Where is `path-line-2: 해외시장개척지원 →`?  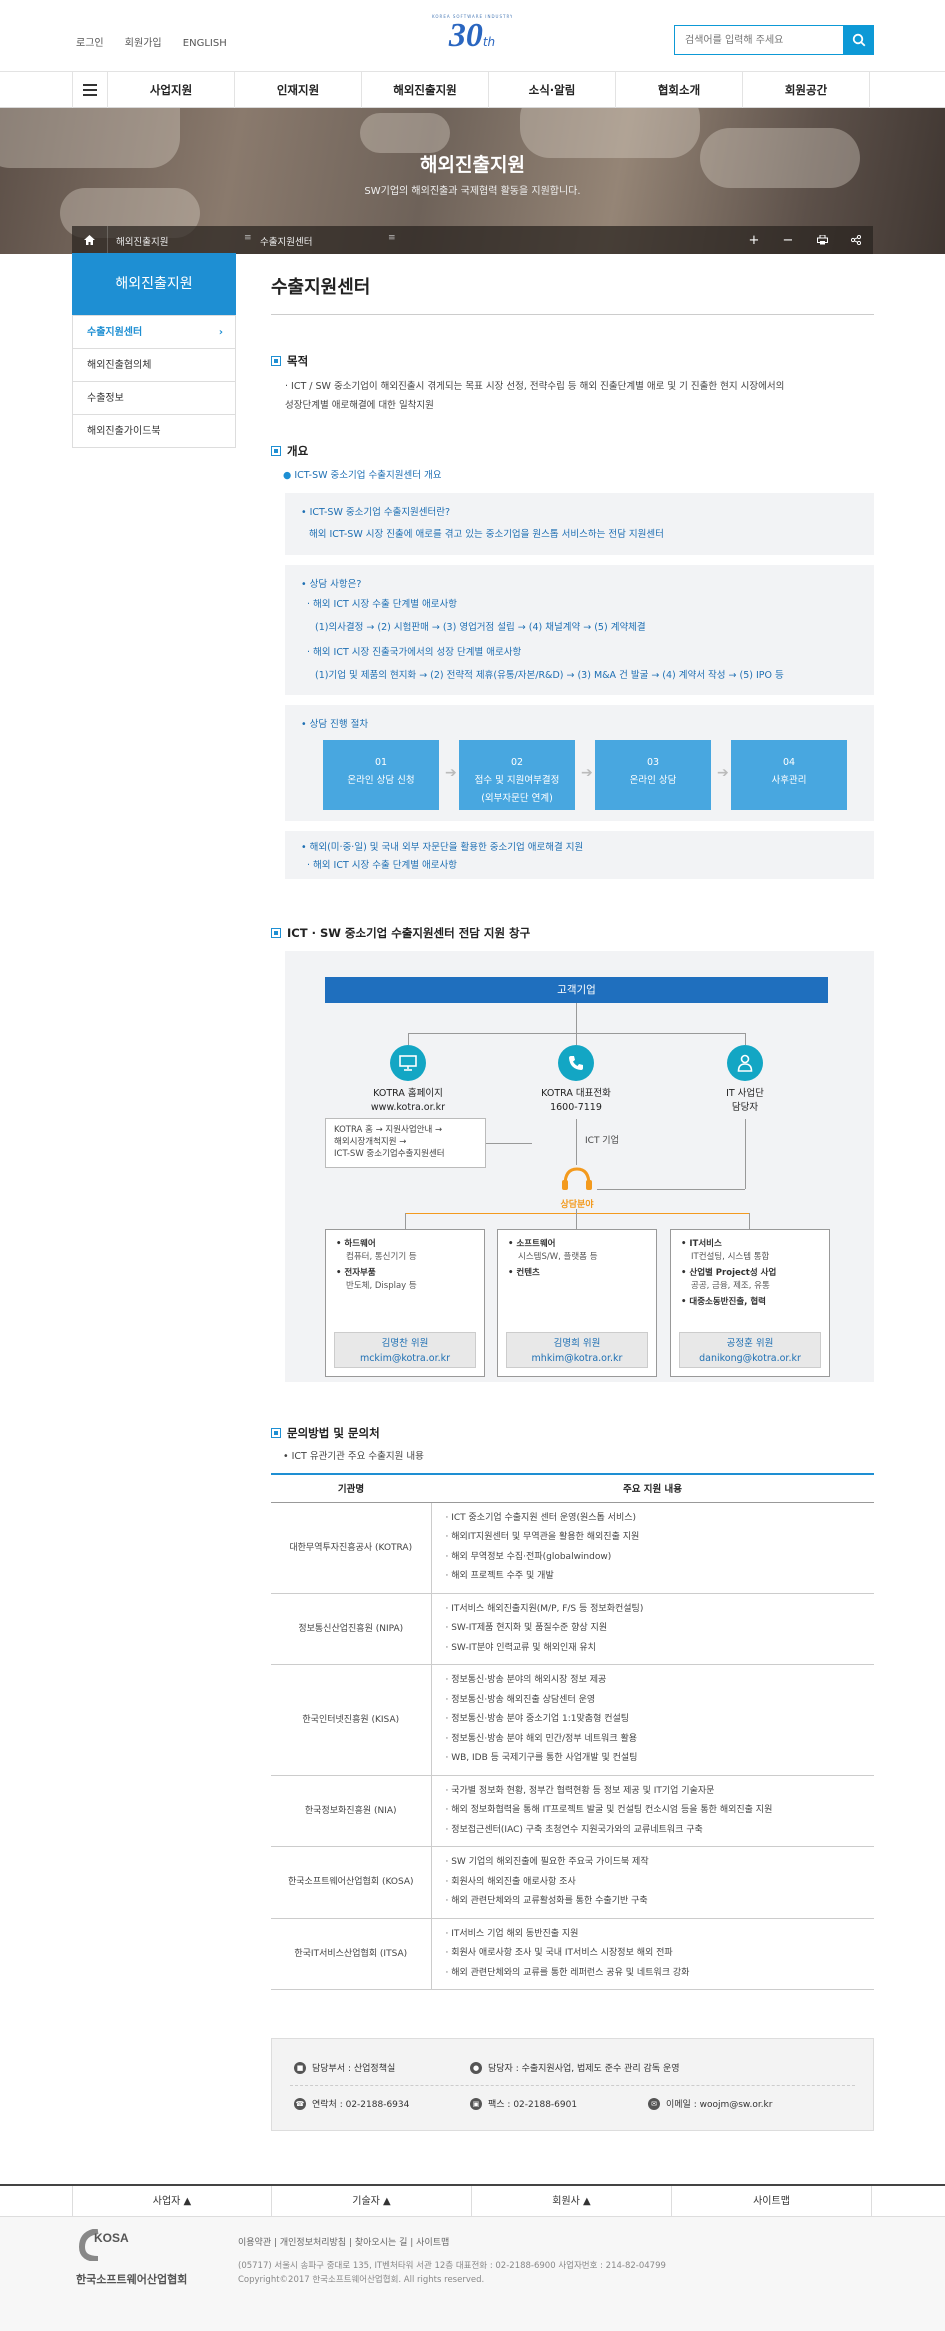 path-line-2: 해외시장개척지원 → is located at coordinates (370, 1142).